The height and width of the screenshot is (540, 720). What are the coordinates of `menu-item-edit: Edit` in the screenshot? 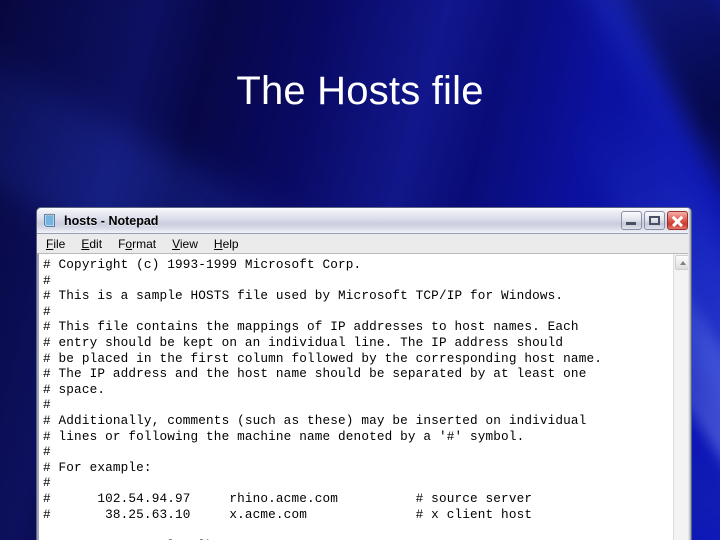 It's located at (91, 244).